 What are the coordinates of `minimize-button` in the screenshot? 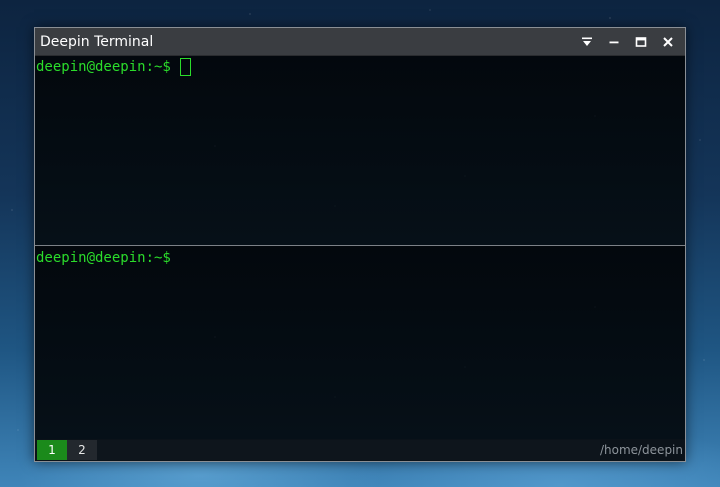 It's located at (613, 42).